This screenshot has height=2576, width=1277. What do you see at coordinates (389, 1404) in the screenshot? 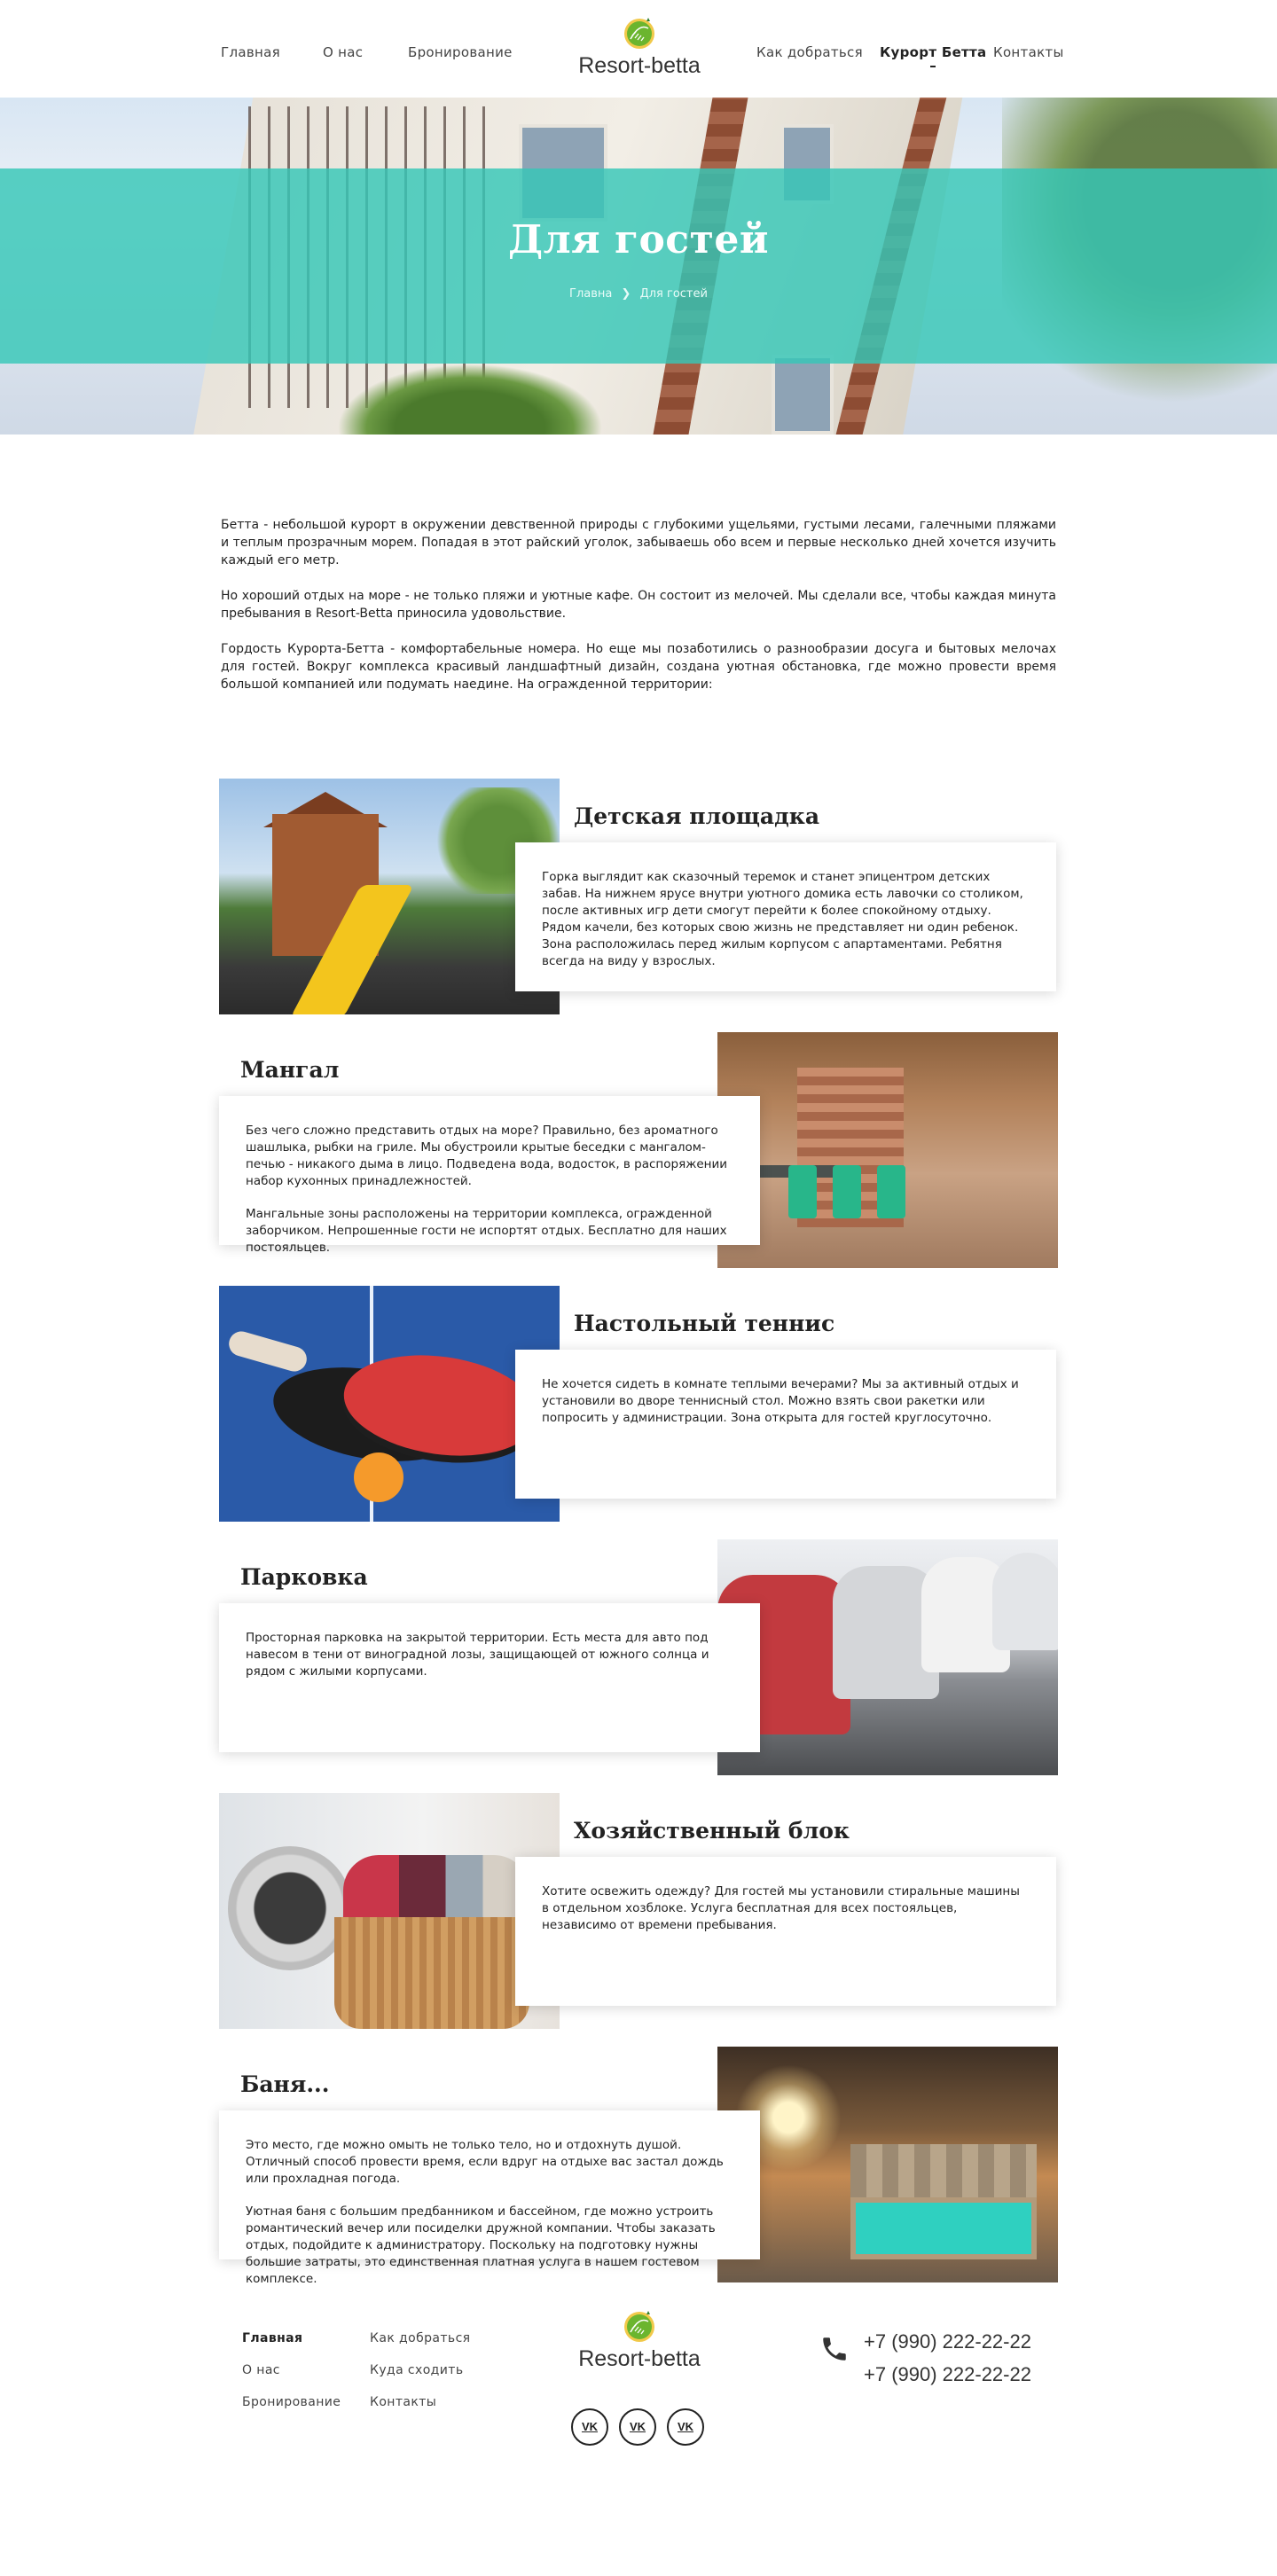
I see `tennis-photo` at bounding box center [389, 1404].